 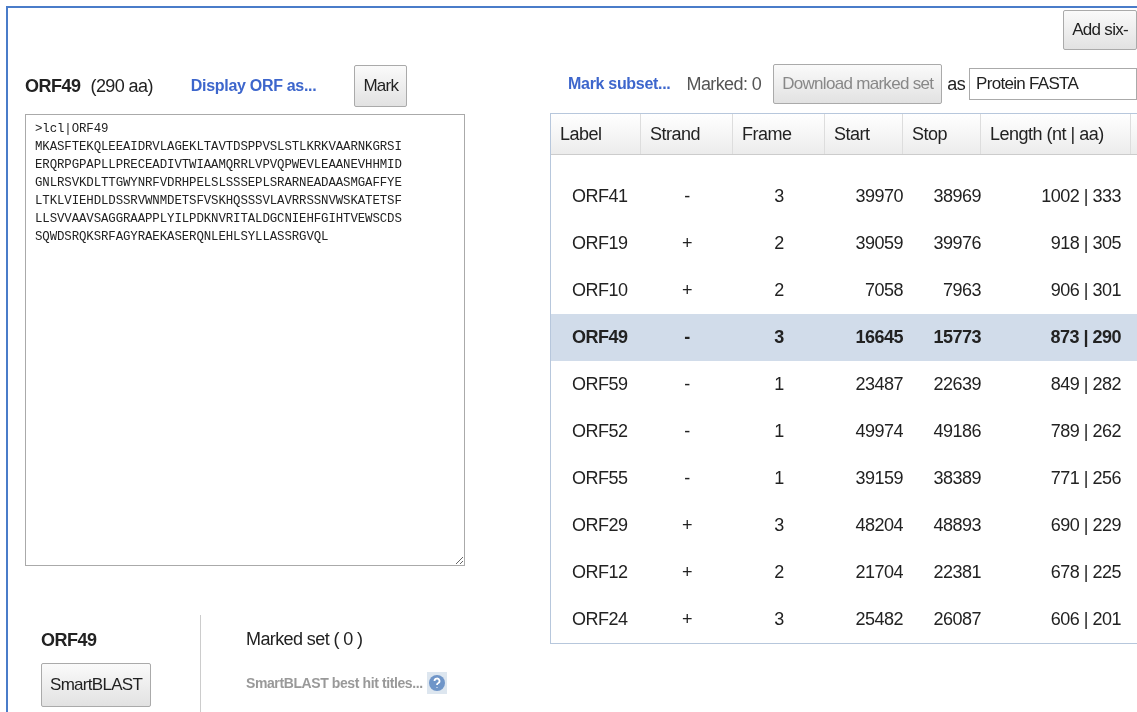 I want to click on table-cell-text: 16645, so click(x=878, y=337).